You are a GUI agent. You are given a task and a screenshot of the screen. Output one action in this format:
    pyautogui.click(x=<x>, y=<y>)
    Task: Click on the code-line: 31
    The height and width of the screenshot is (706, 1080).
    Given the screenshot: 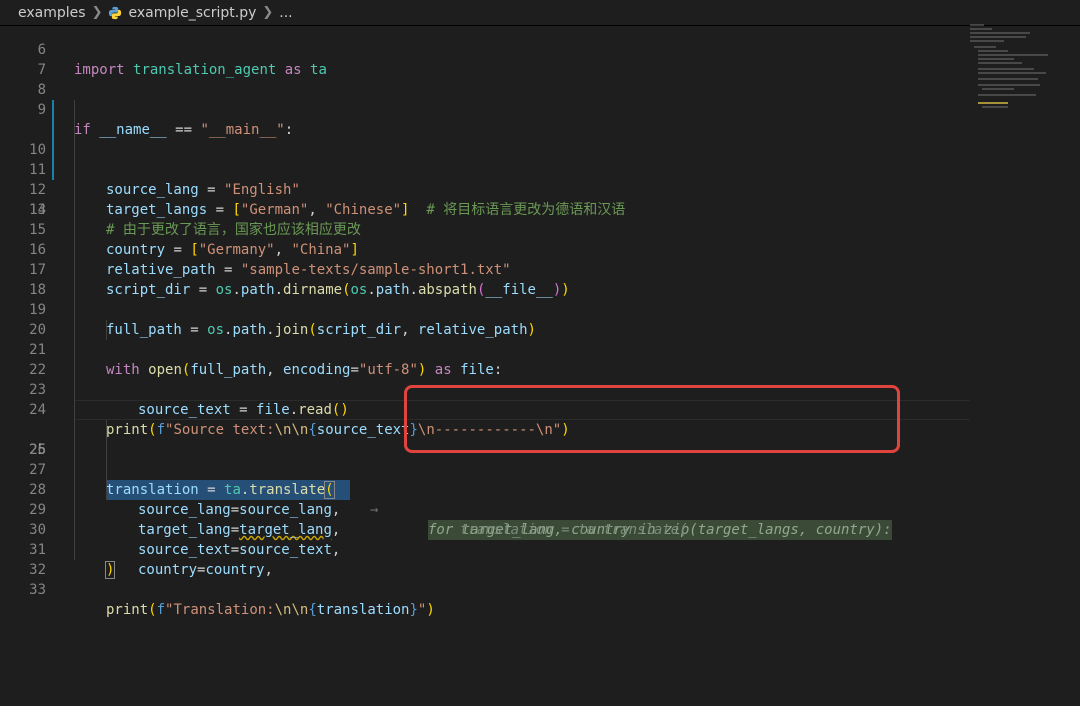 What is the action you would take?
    pyautogui.click(x=485, y=539)
    